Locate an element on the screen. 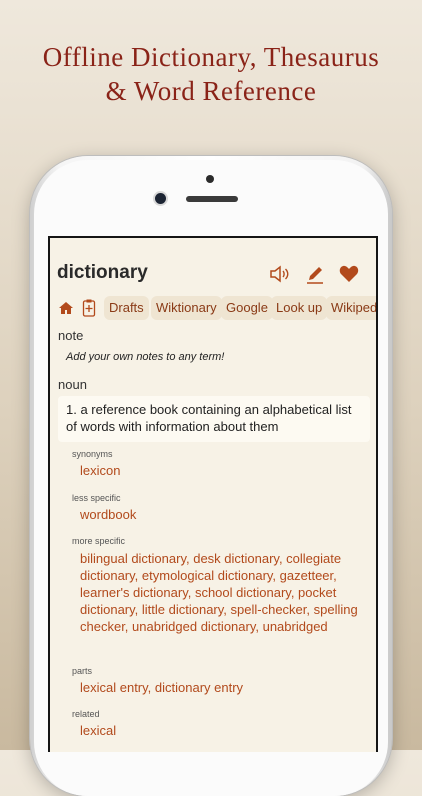  tab-google: Google is located at coordinates (247, 308).